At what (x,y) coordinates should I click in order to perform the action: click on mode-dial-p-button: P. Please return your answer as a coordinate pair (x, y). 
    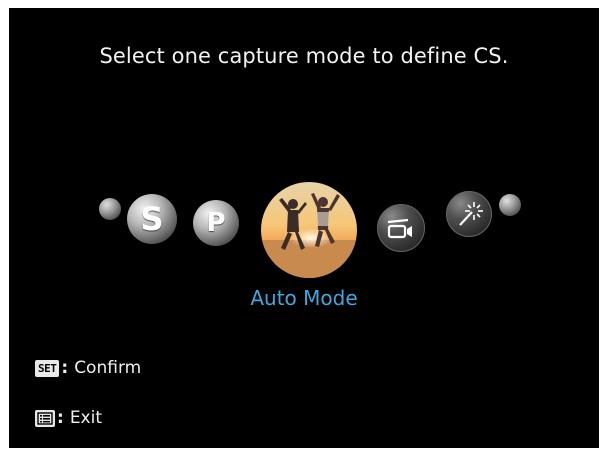
    Looking at the image, I should click on (216, 223).